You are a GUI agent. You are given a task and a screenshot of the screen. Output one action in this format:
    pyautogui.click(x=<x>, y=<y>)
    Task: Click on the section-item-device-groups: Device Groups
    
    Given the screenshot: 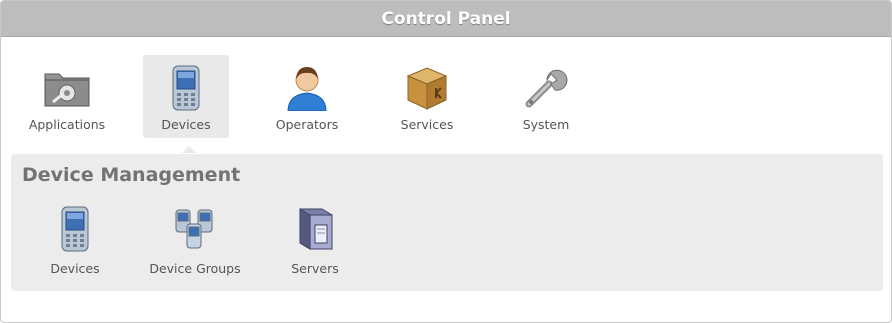 What is the action you would take?
    pyautogui.click(x=195, y=241)
    